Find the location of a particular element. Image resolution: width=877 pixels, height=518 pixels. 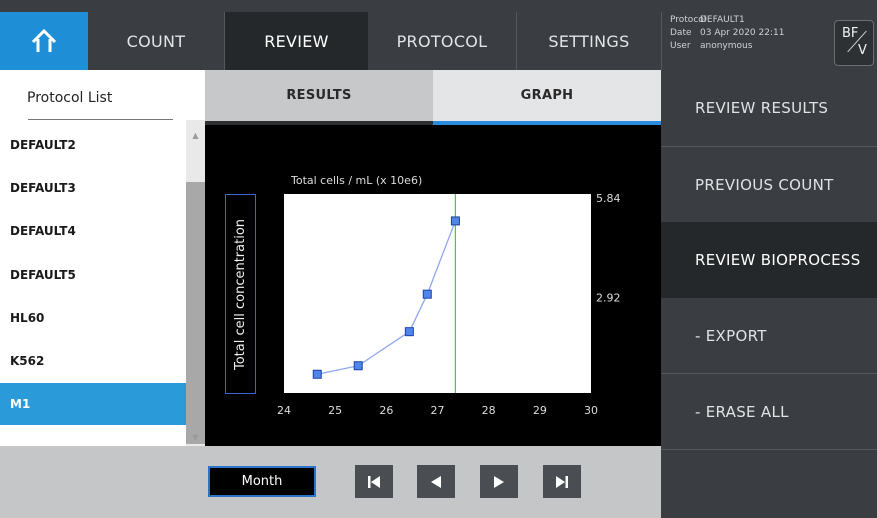

protocol-value: DEFAULT1 is located at coordinates (722, 20).